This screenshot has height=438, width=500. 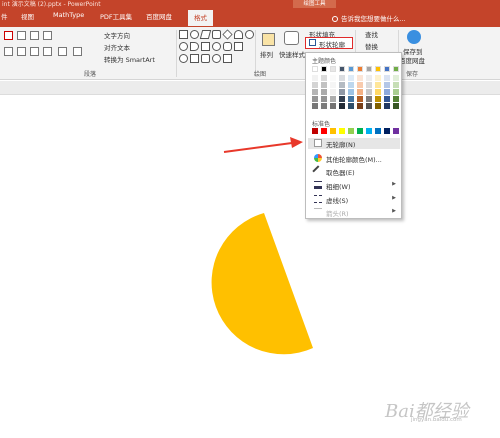 What do you see at coordinates (249, 34) in the screenshot?
I see `circle-shape-icon` at bounding box center [249, 34].